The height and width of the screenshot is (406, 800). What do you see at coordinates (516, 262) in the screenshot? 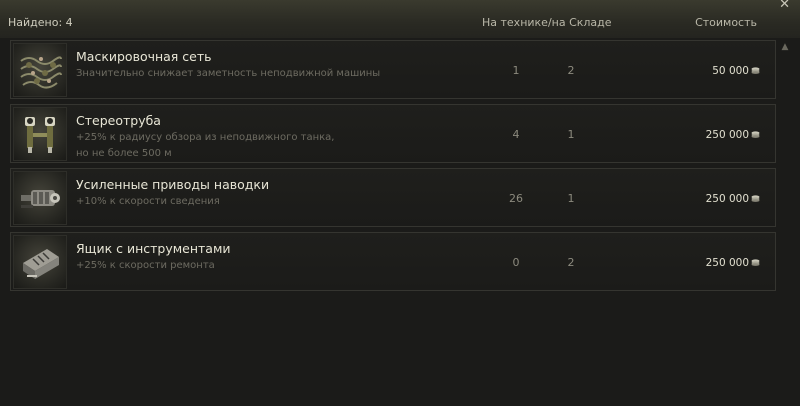
I see `on-vehicle-count: 0` at bounding box center [516, 262].